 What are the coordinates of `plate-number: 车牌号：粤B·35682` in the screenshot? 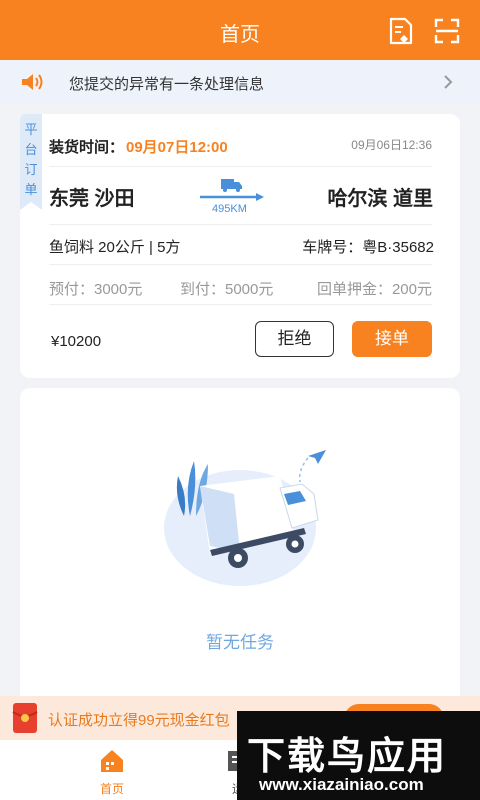 It's located at (368, 247).